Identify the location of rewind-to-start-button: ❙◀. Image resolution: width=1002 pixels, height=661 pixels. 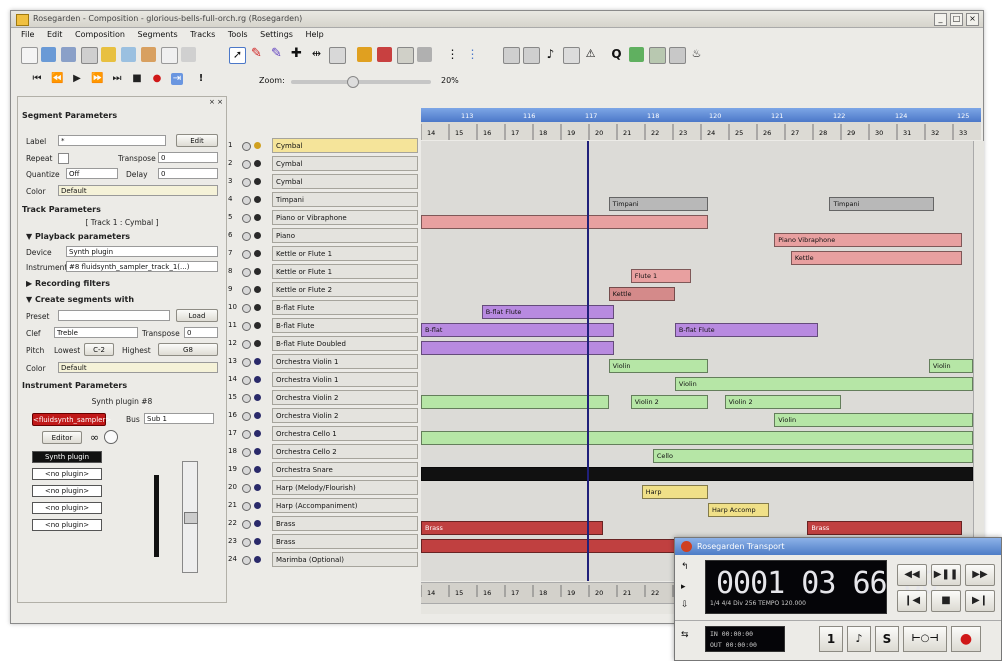
(912, 601).